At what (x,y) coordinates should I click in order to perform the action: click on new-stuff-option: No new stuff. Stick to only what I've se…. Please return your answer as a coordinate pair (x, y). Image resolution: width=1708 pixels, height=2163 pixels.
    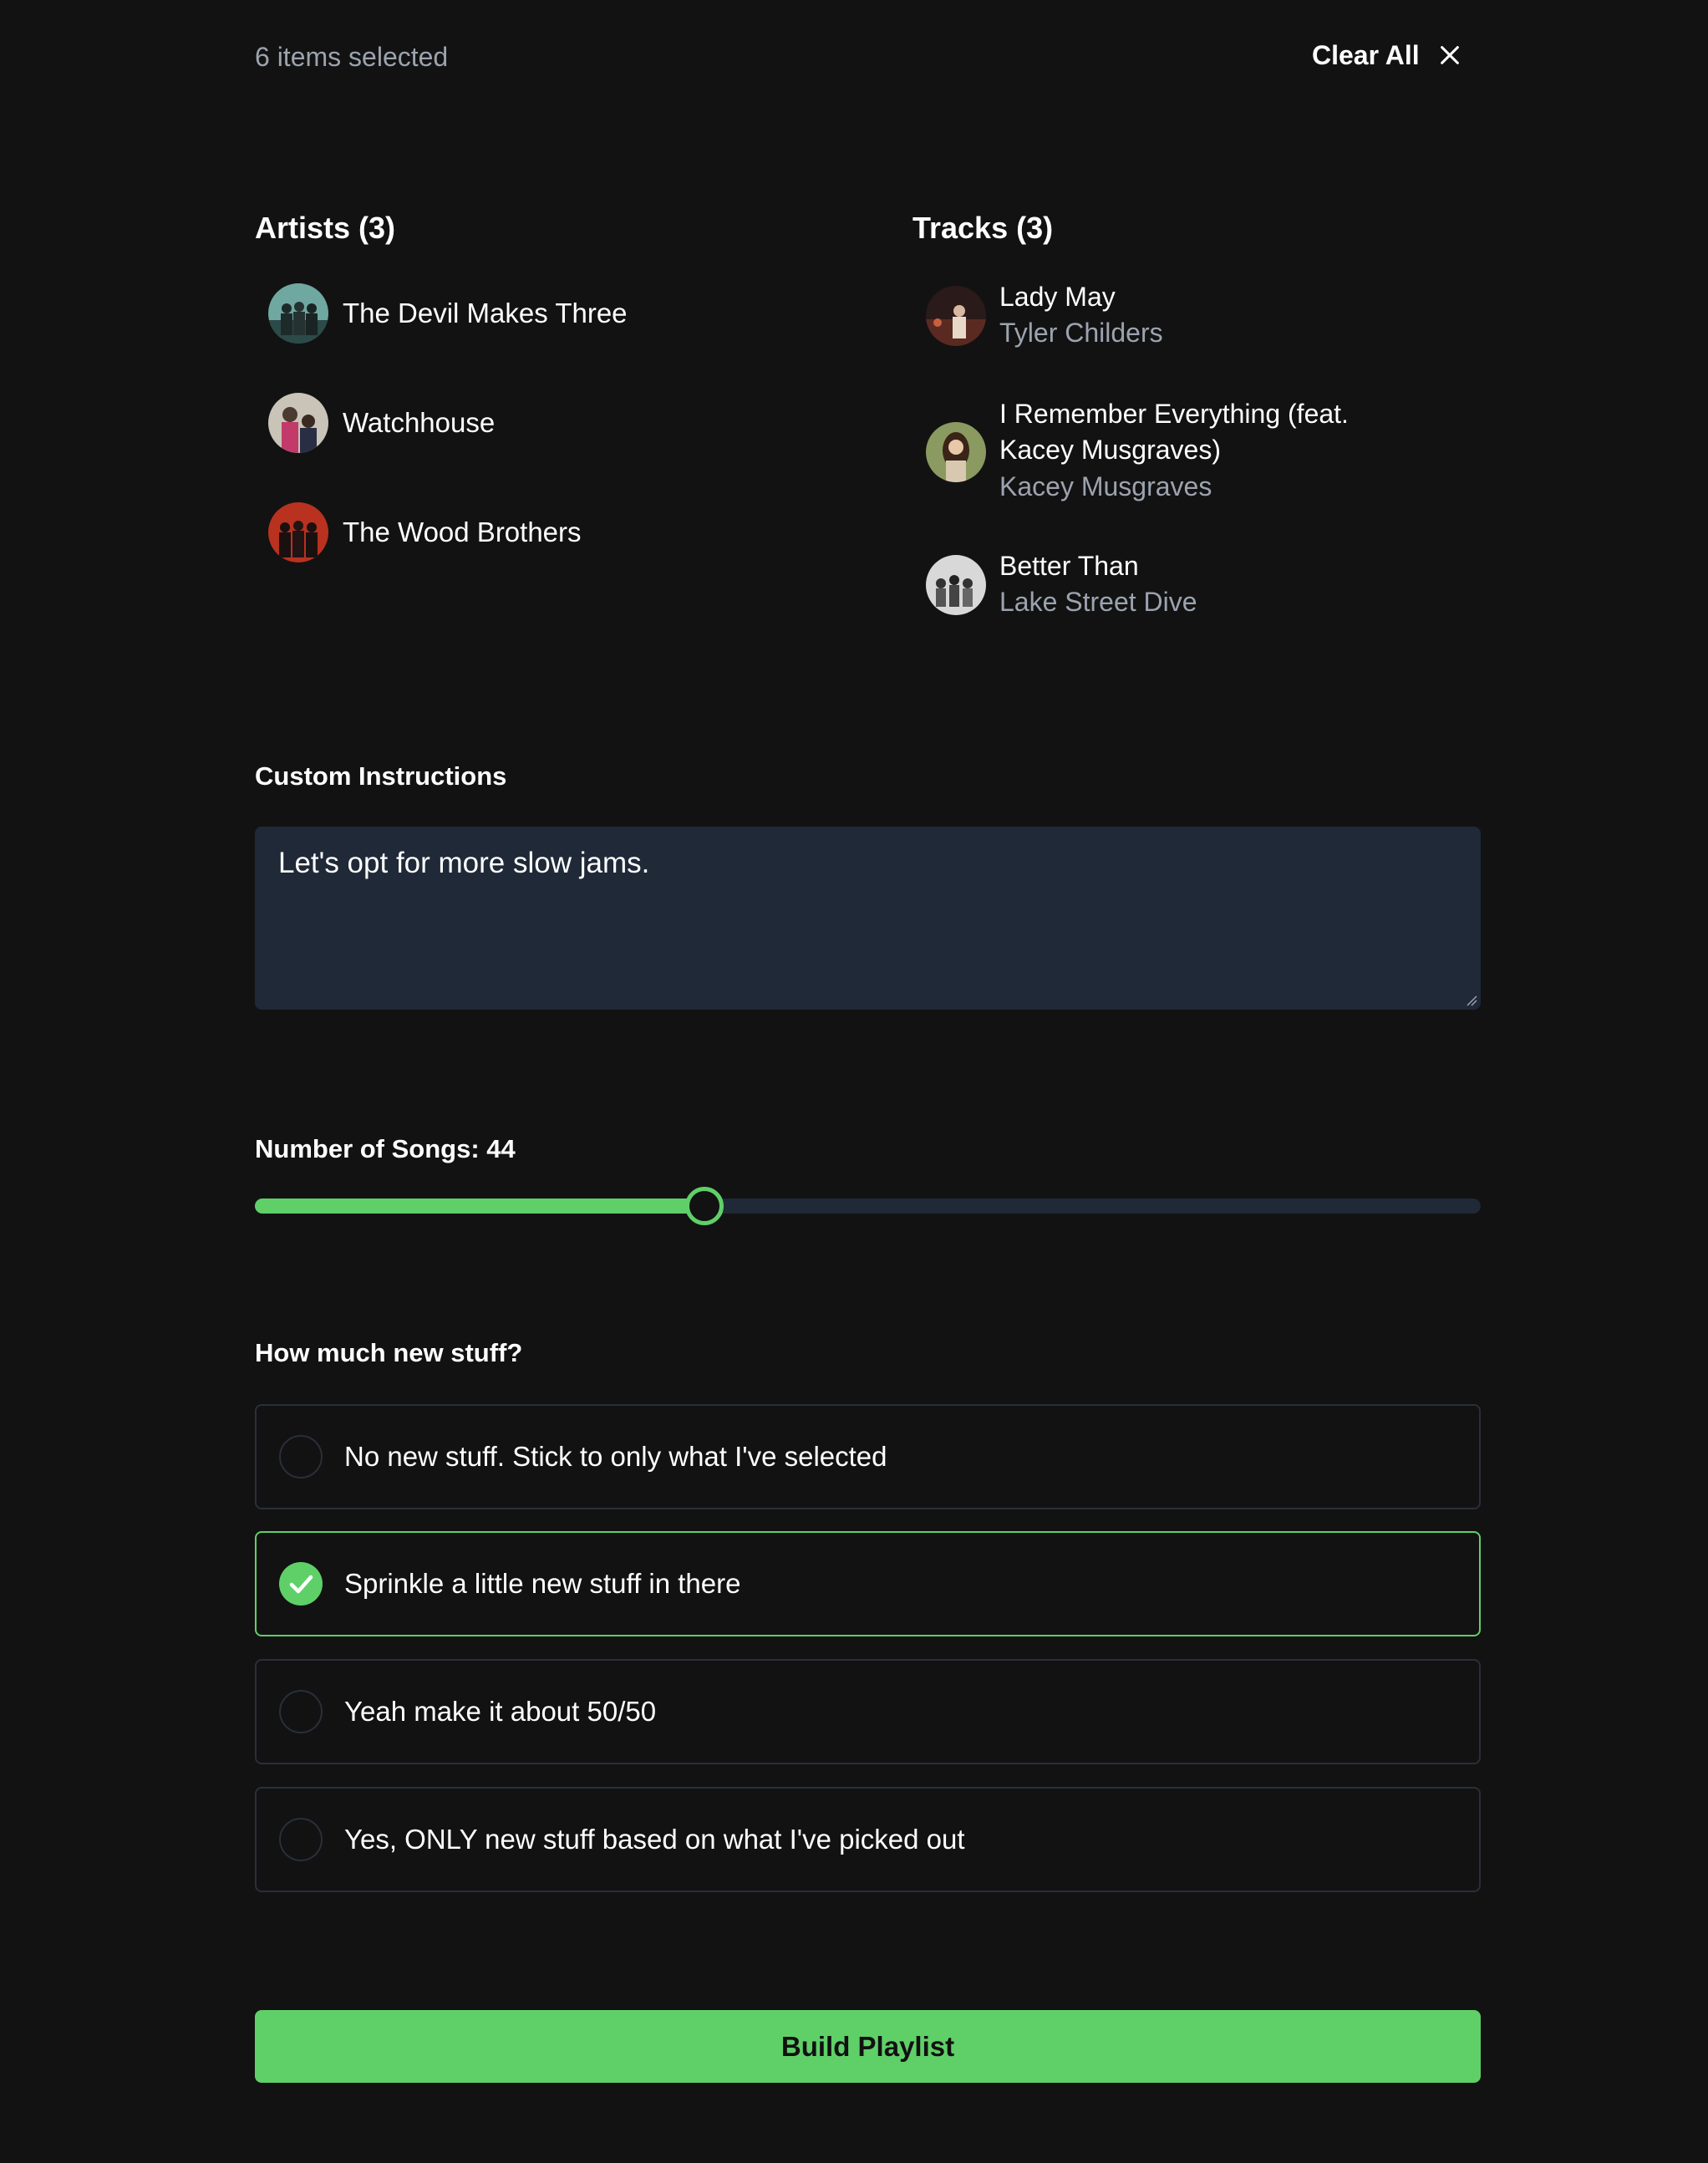
    Looking at the image, I should click on (868, 1456).